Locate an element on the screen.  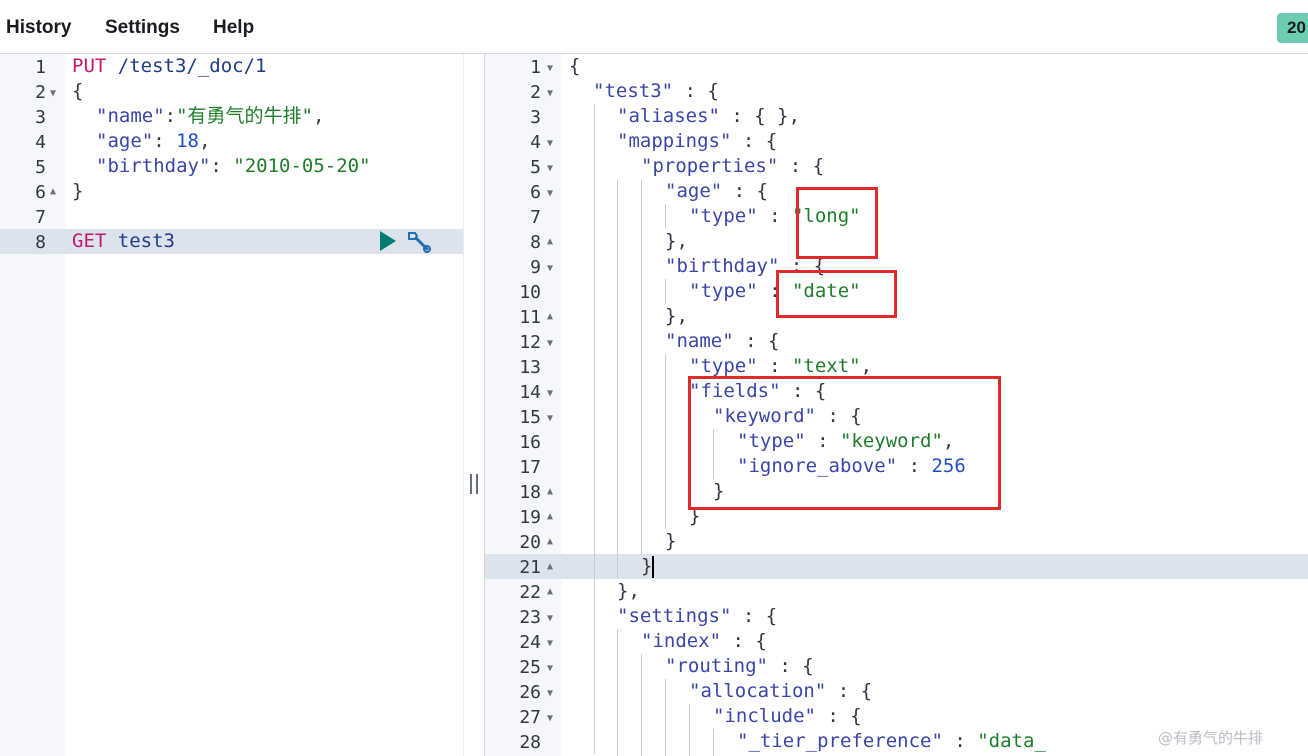
pane-resize-divider is located at coordinates (474, 405).